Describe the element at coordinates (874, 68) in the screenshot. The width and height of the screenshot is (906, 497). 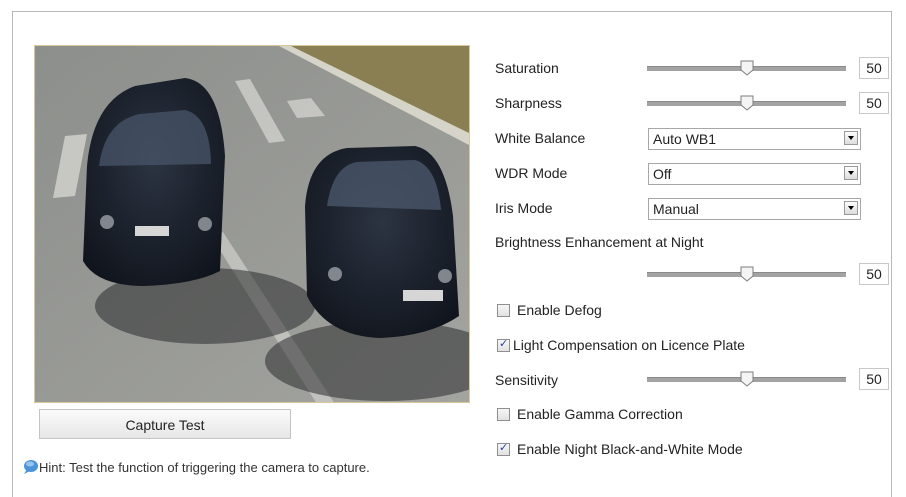
I see `saturation-value: 50` at that location.